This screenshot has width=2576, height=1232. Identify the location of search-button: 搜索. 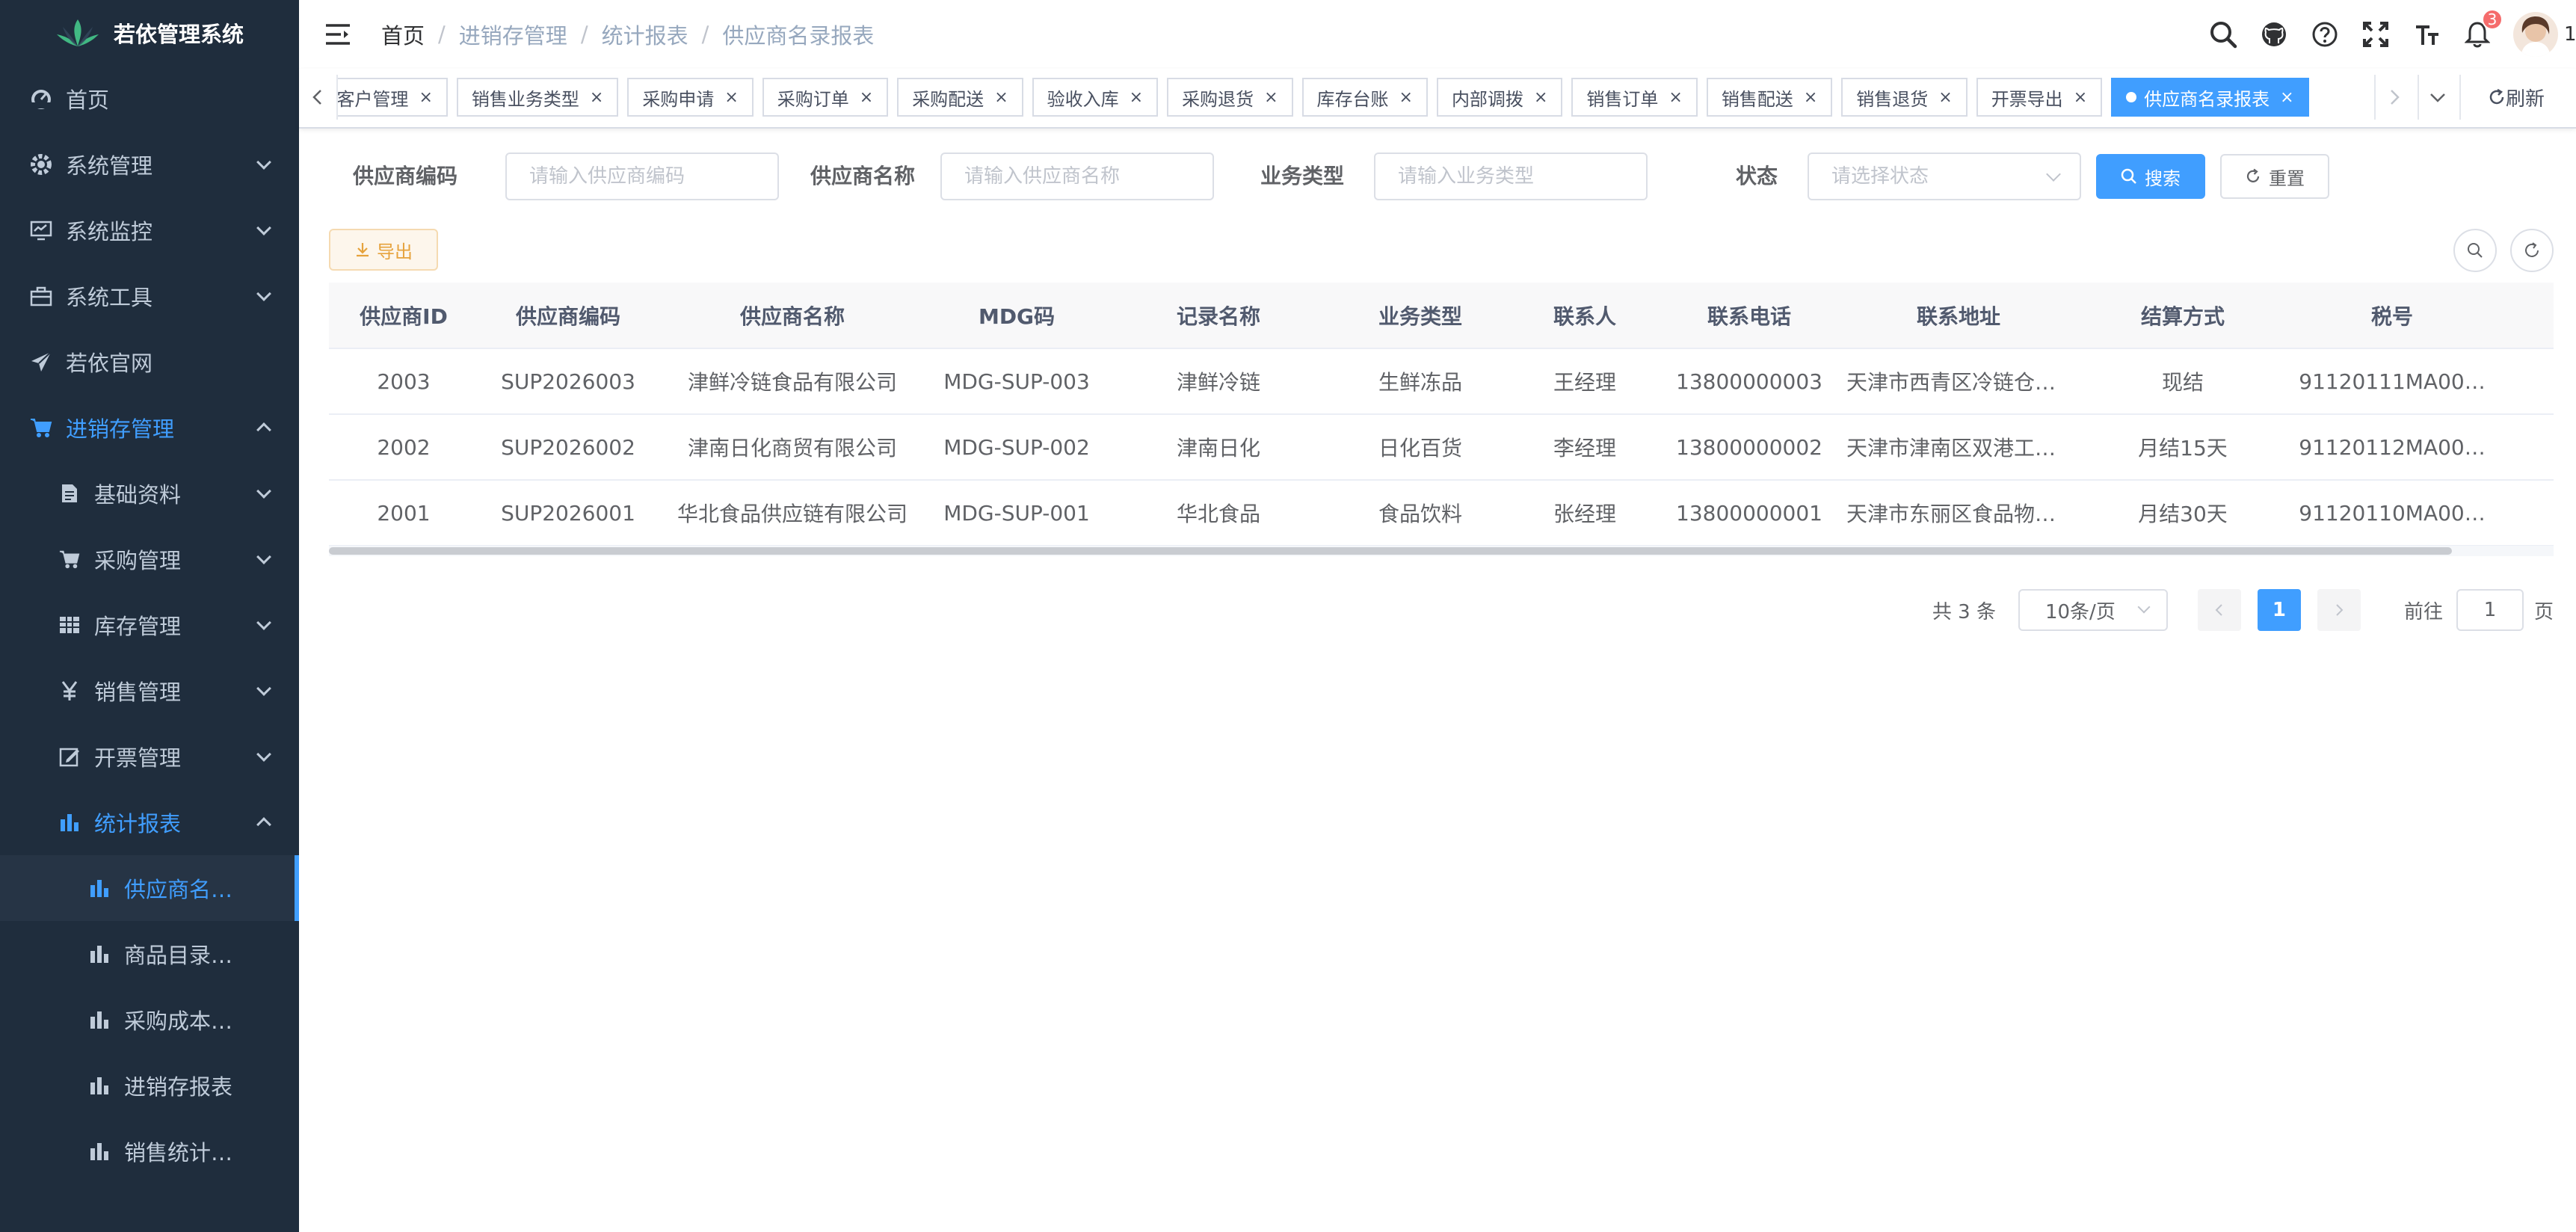
(2150, 176).